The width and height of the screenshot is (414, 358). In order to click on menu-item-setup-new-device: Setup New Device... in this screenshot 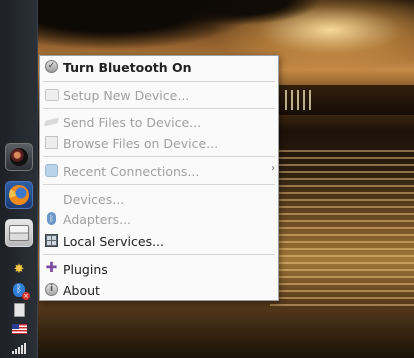, I will do `click(159, 95)`.